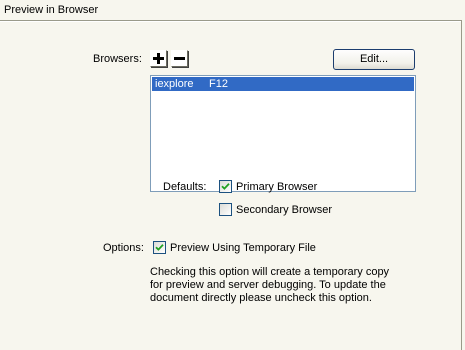 Image resolution: width=465 pixels, height=350 pixels. What do you see at coordinates (277, 187) in the screenshot?
I see `primary-browser-label: Primary Browser` at bounding box center [277, 187].